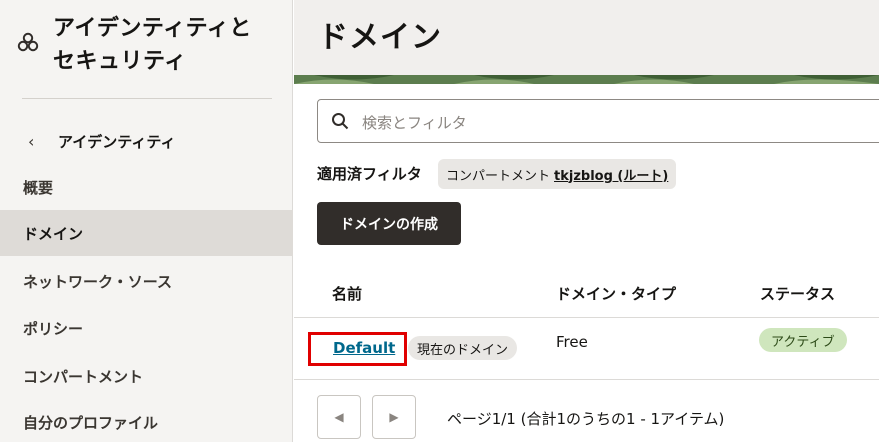 The image size is (879, 442). I want to click on next-page-button: ▶, so click(394, 417).